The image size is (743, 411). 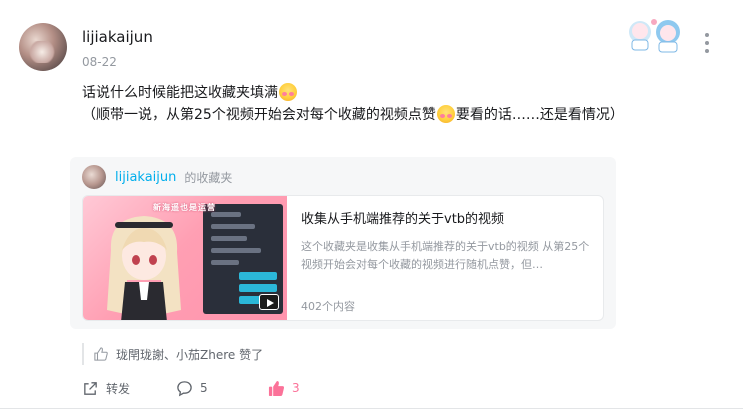 I want to click on cover-caption: 新海遥也是运营, so click(x=184, y=207).